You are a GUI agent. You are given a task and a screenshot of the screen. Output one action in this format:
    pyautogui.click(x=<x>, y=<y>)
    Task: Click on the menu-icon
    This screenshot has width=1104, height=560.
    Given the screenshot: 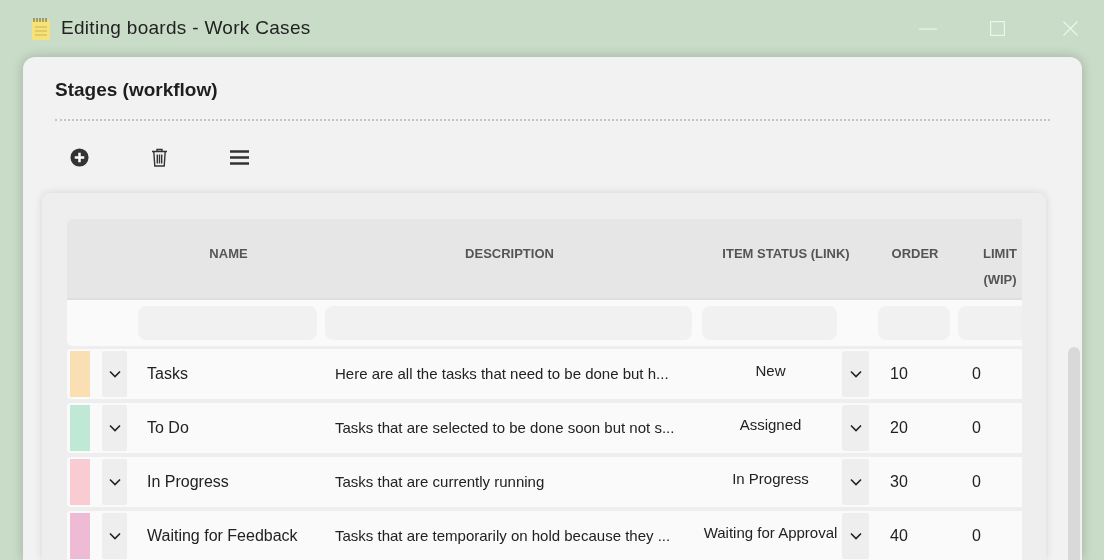 What is the action you would take?
    pyautogui.click(x=239, y=157)
    